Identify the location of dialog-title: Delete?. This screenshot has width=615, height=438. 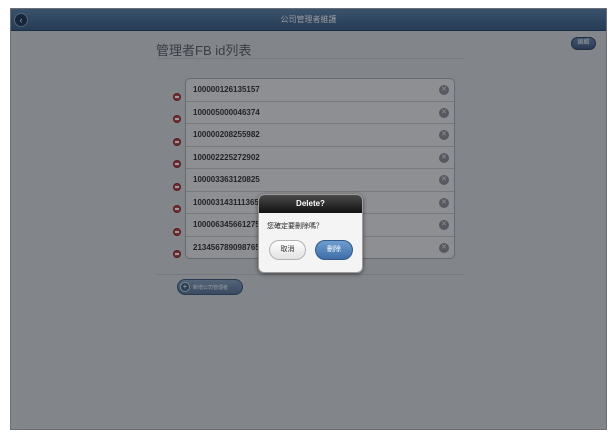
(310, 203).